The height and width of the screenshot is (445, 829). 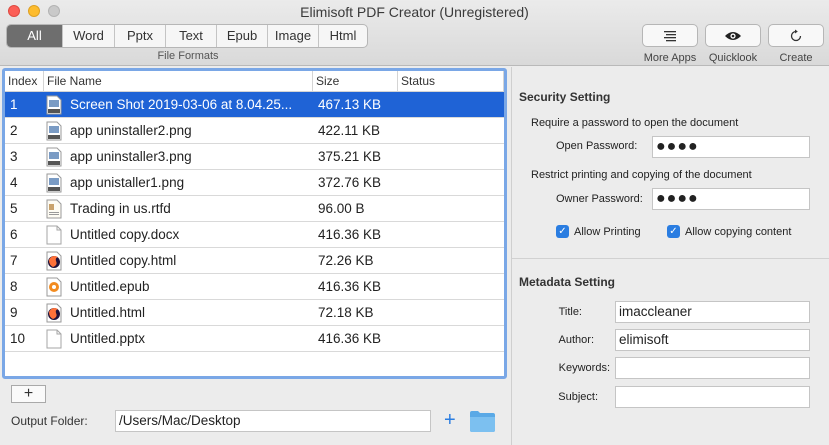 I want to click on security-setting-title: Security Setting, so click(x=565, y=97).